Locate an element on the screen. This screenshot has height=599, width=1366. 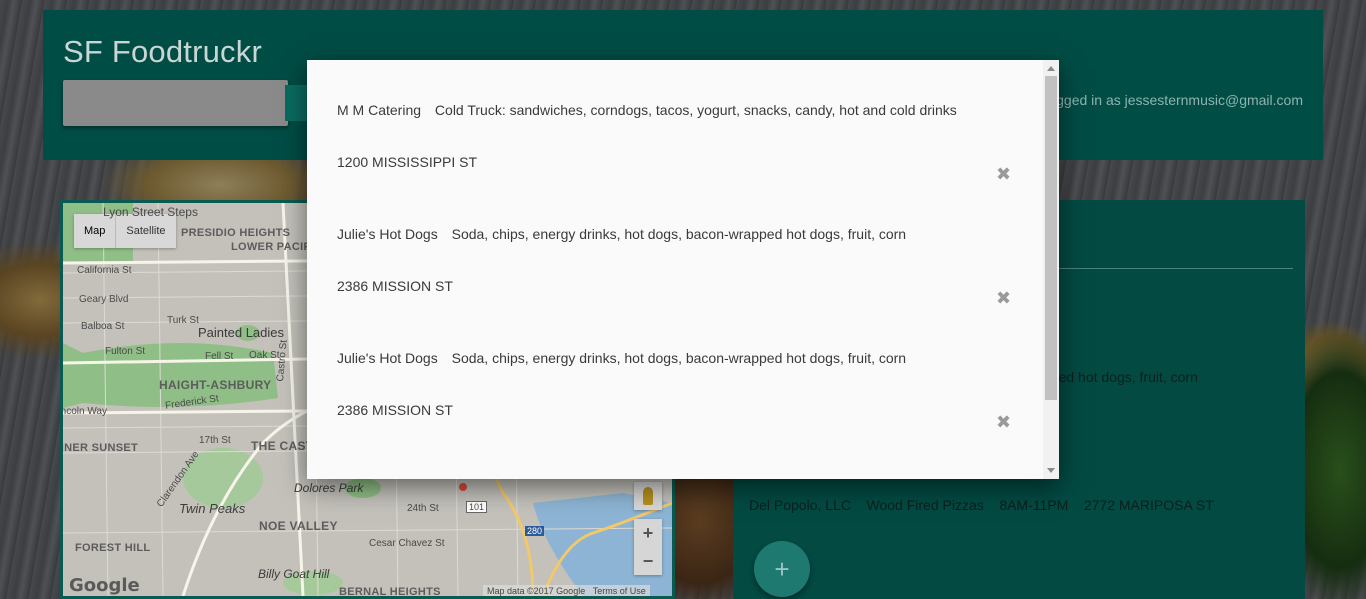
map-type-control: Map Satellite is located at coordinates (125, 231).